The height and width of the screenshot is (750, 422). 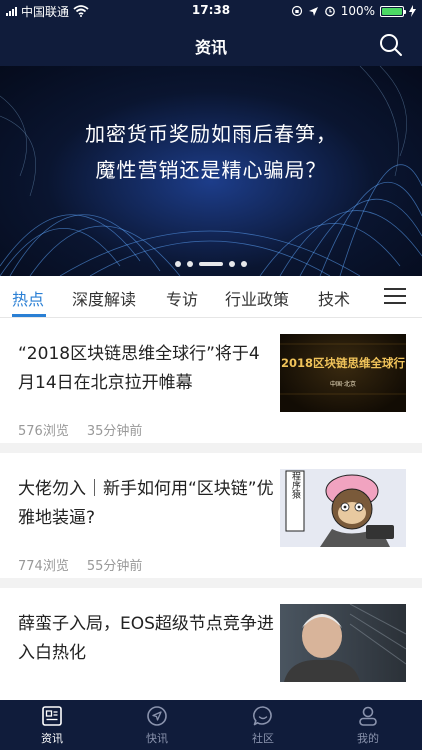 I want to click on tabbar-item-news: 资讯, so click(x=52, y=725).